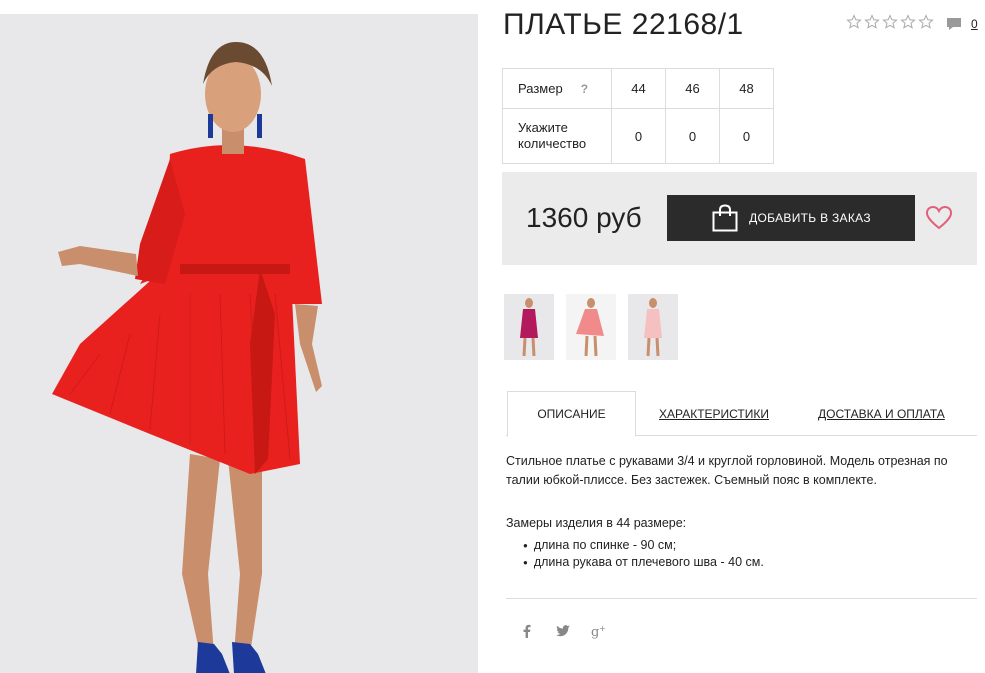 The height and width of the screenshot is (673, 985). Describe the element at coordinates (962, 24) in the screenshot. I see `comments-link: 0` at that location.